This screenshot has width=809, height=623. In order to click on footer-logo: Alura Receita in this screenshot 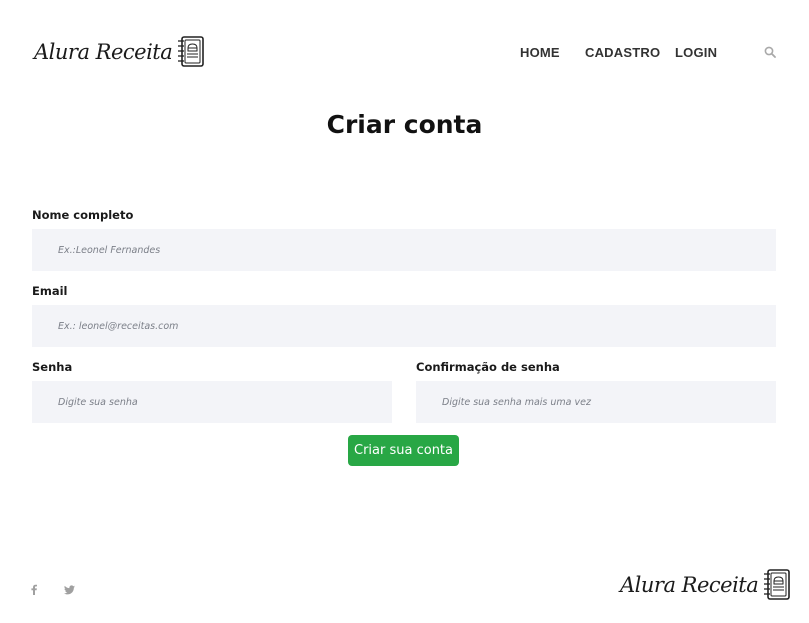, I will do `click(706, 585)`.